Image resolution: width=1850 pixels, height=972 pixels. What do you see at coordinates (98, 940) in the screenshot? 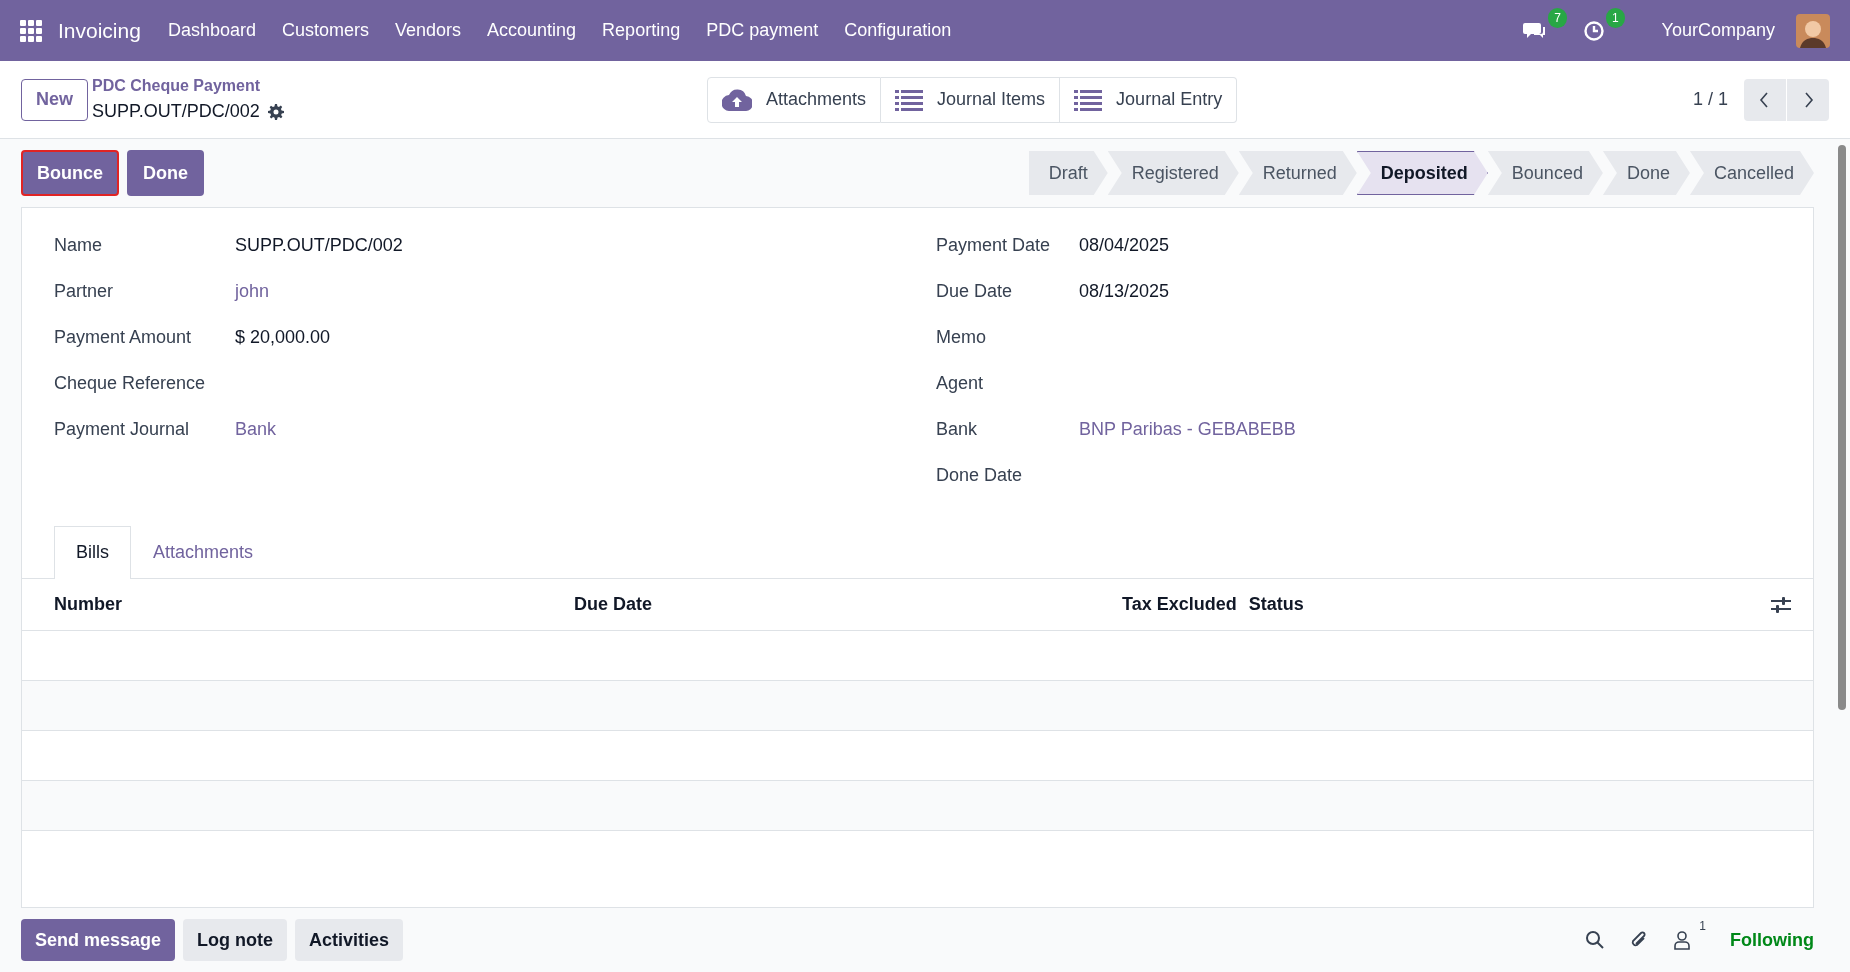
I see `chatter-button: Send message` at bounding box center [98, 940].